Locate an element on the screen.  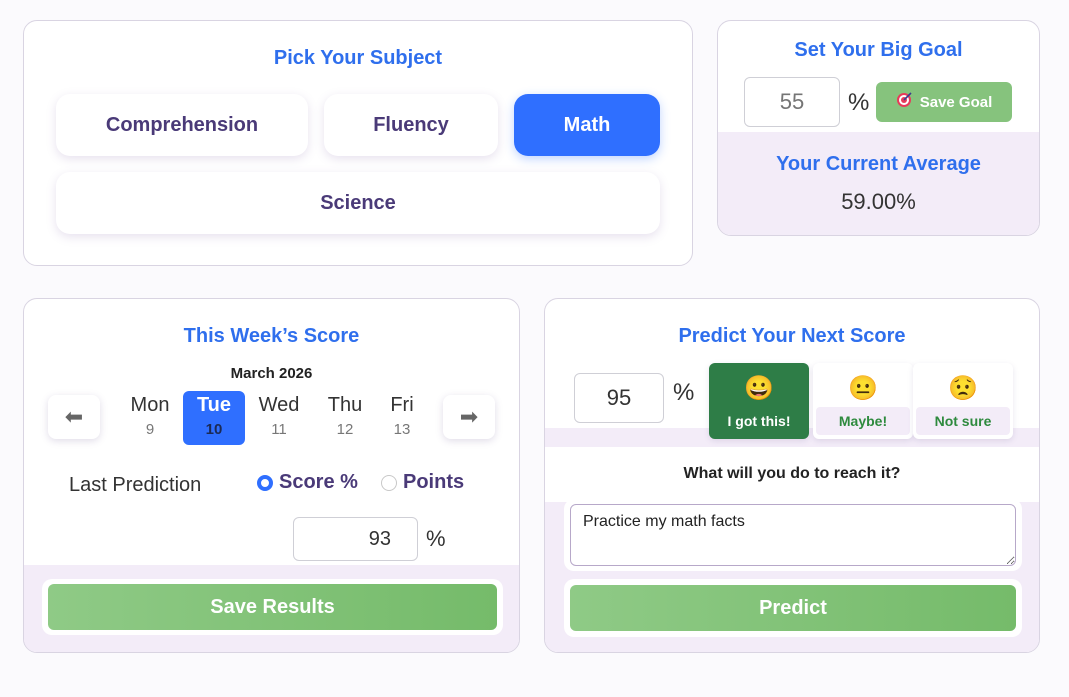
subject-math-button: Math is located at coordinates (587, 125).